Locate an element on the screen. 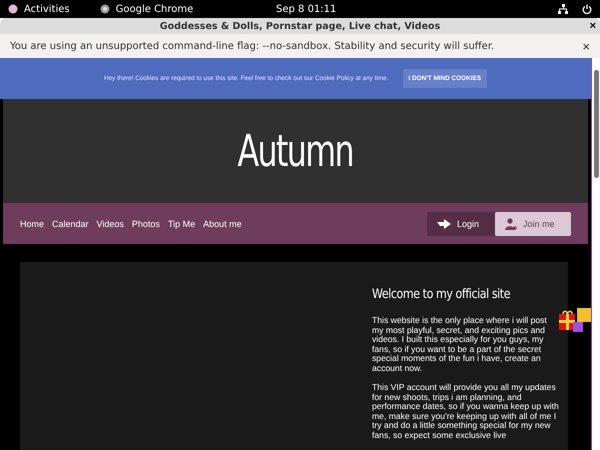  nav-link: Photos is located at coordinates (146, 223).